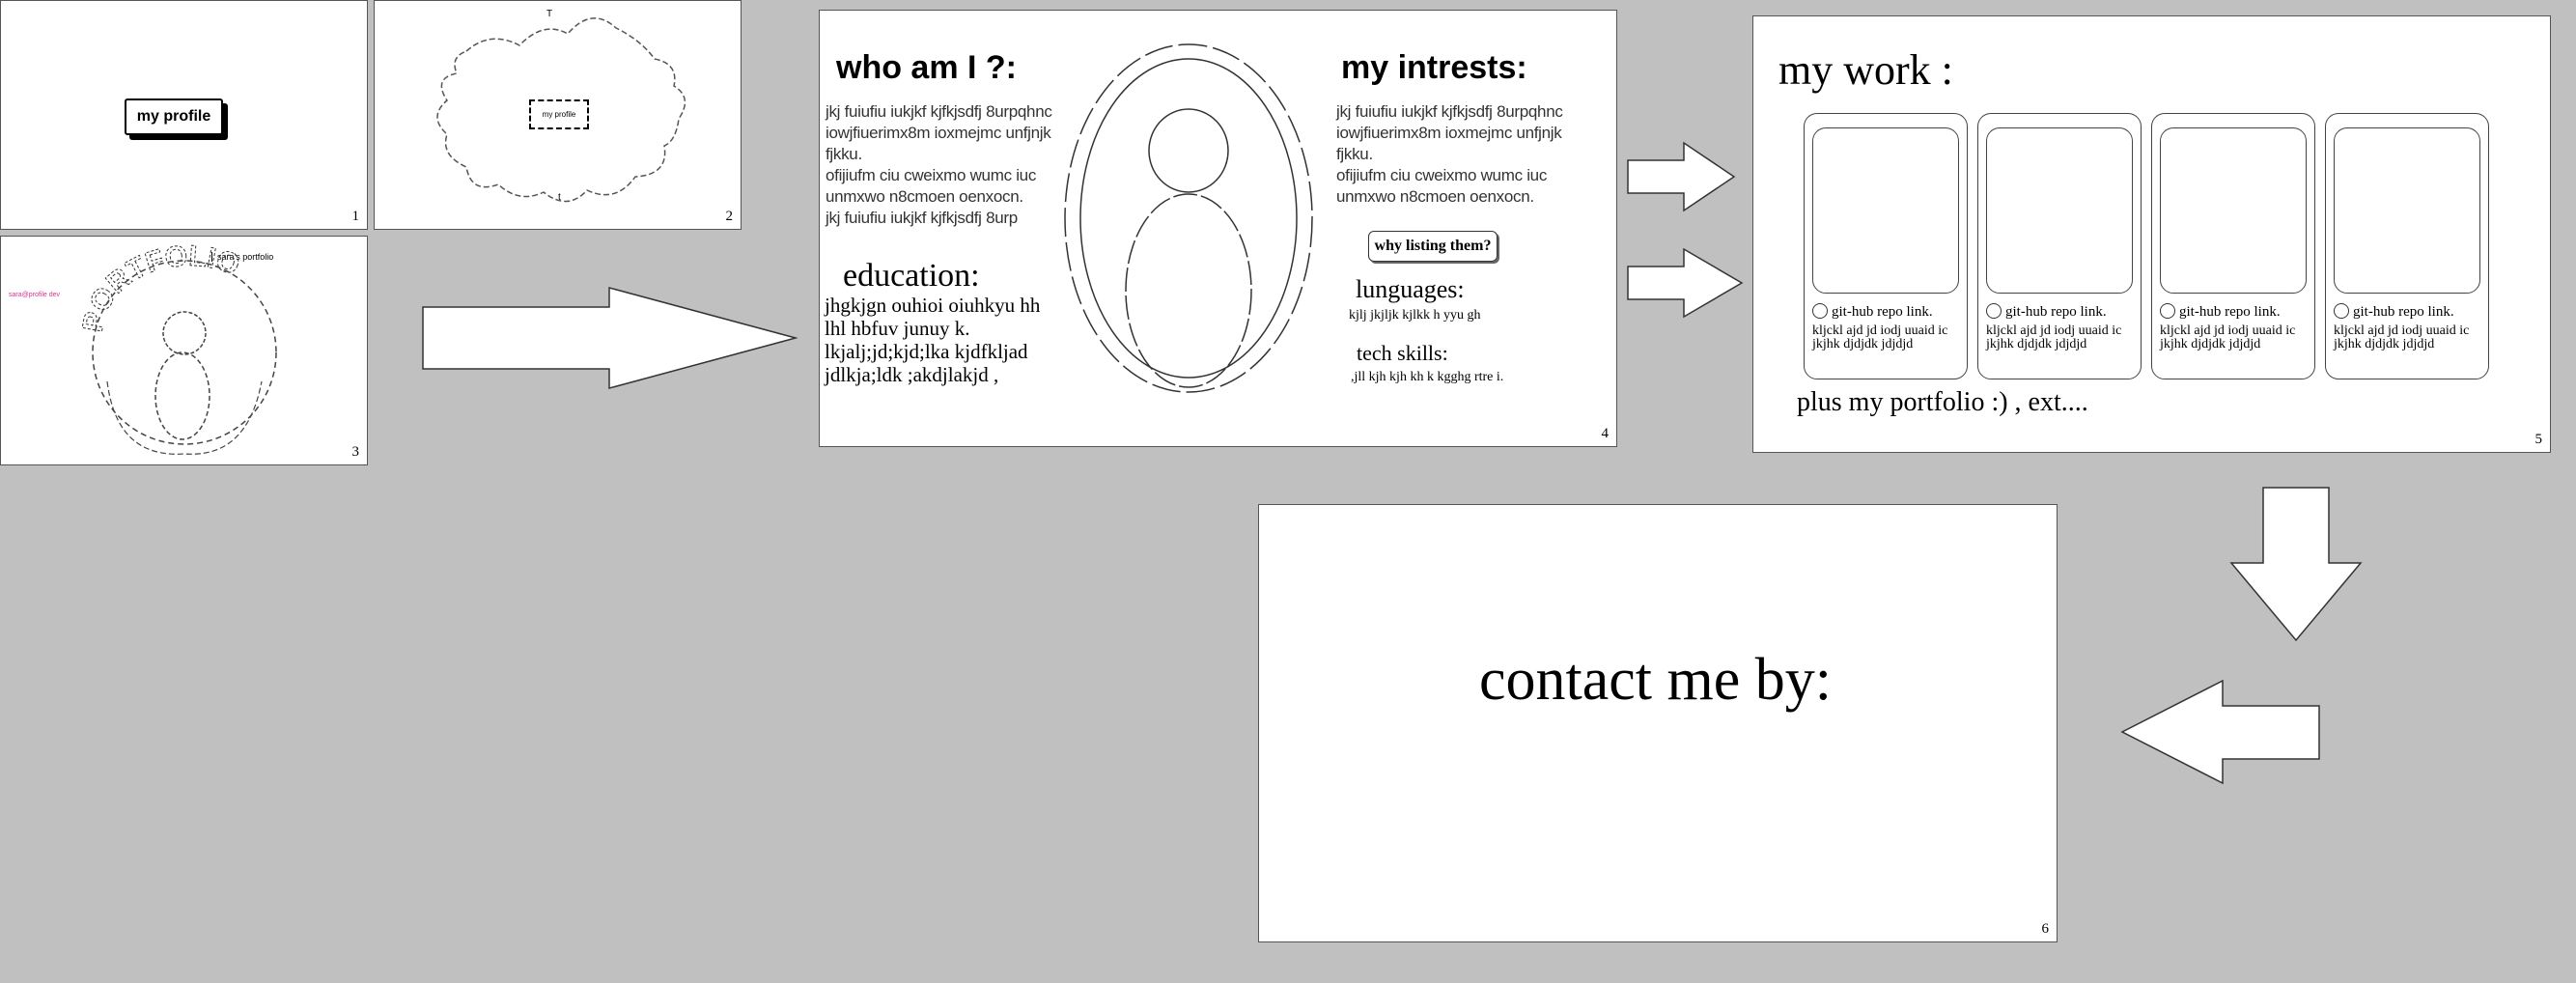  Describe the element at coordinates (549, 14) in the screenshot. I see `top-mark: T` at that location.